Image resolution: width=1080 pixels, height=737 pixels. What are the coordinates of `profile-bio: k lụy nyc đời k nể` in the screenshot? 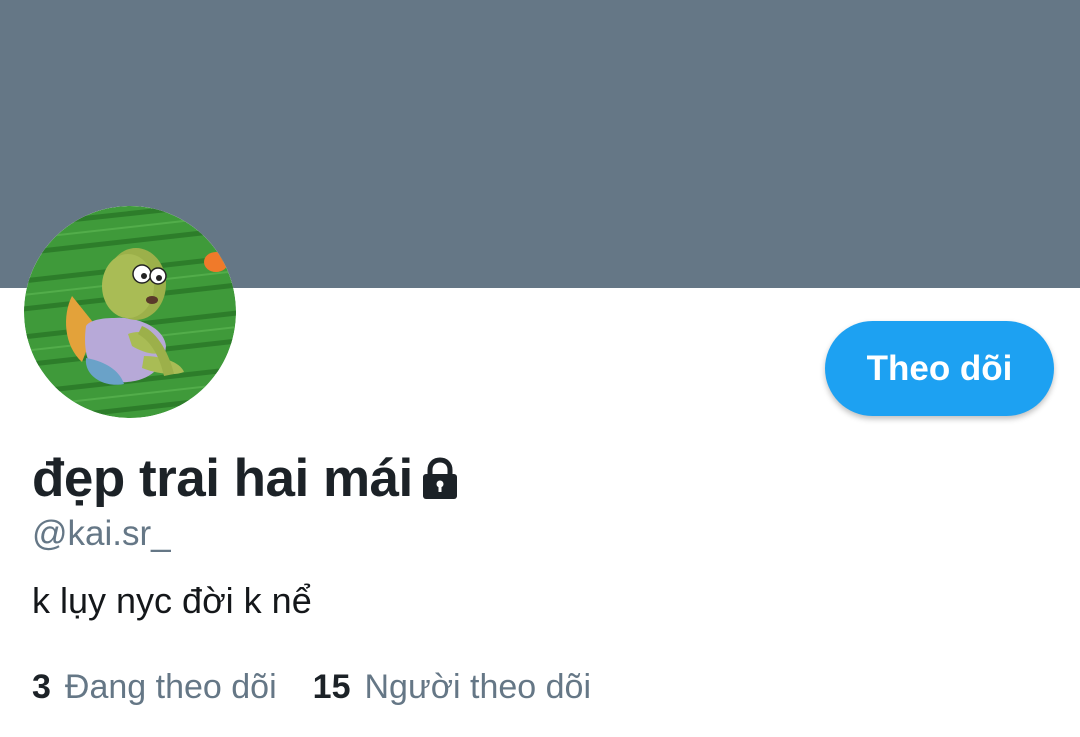 It's located at (172, 600).